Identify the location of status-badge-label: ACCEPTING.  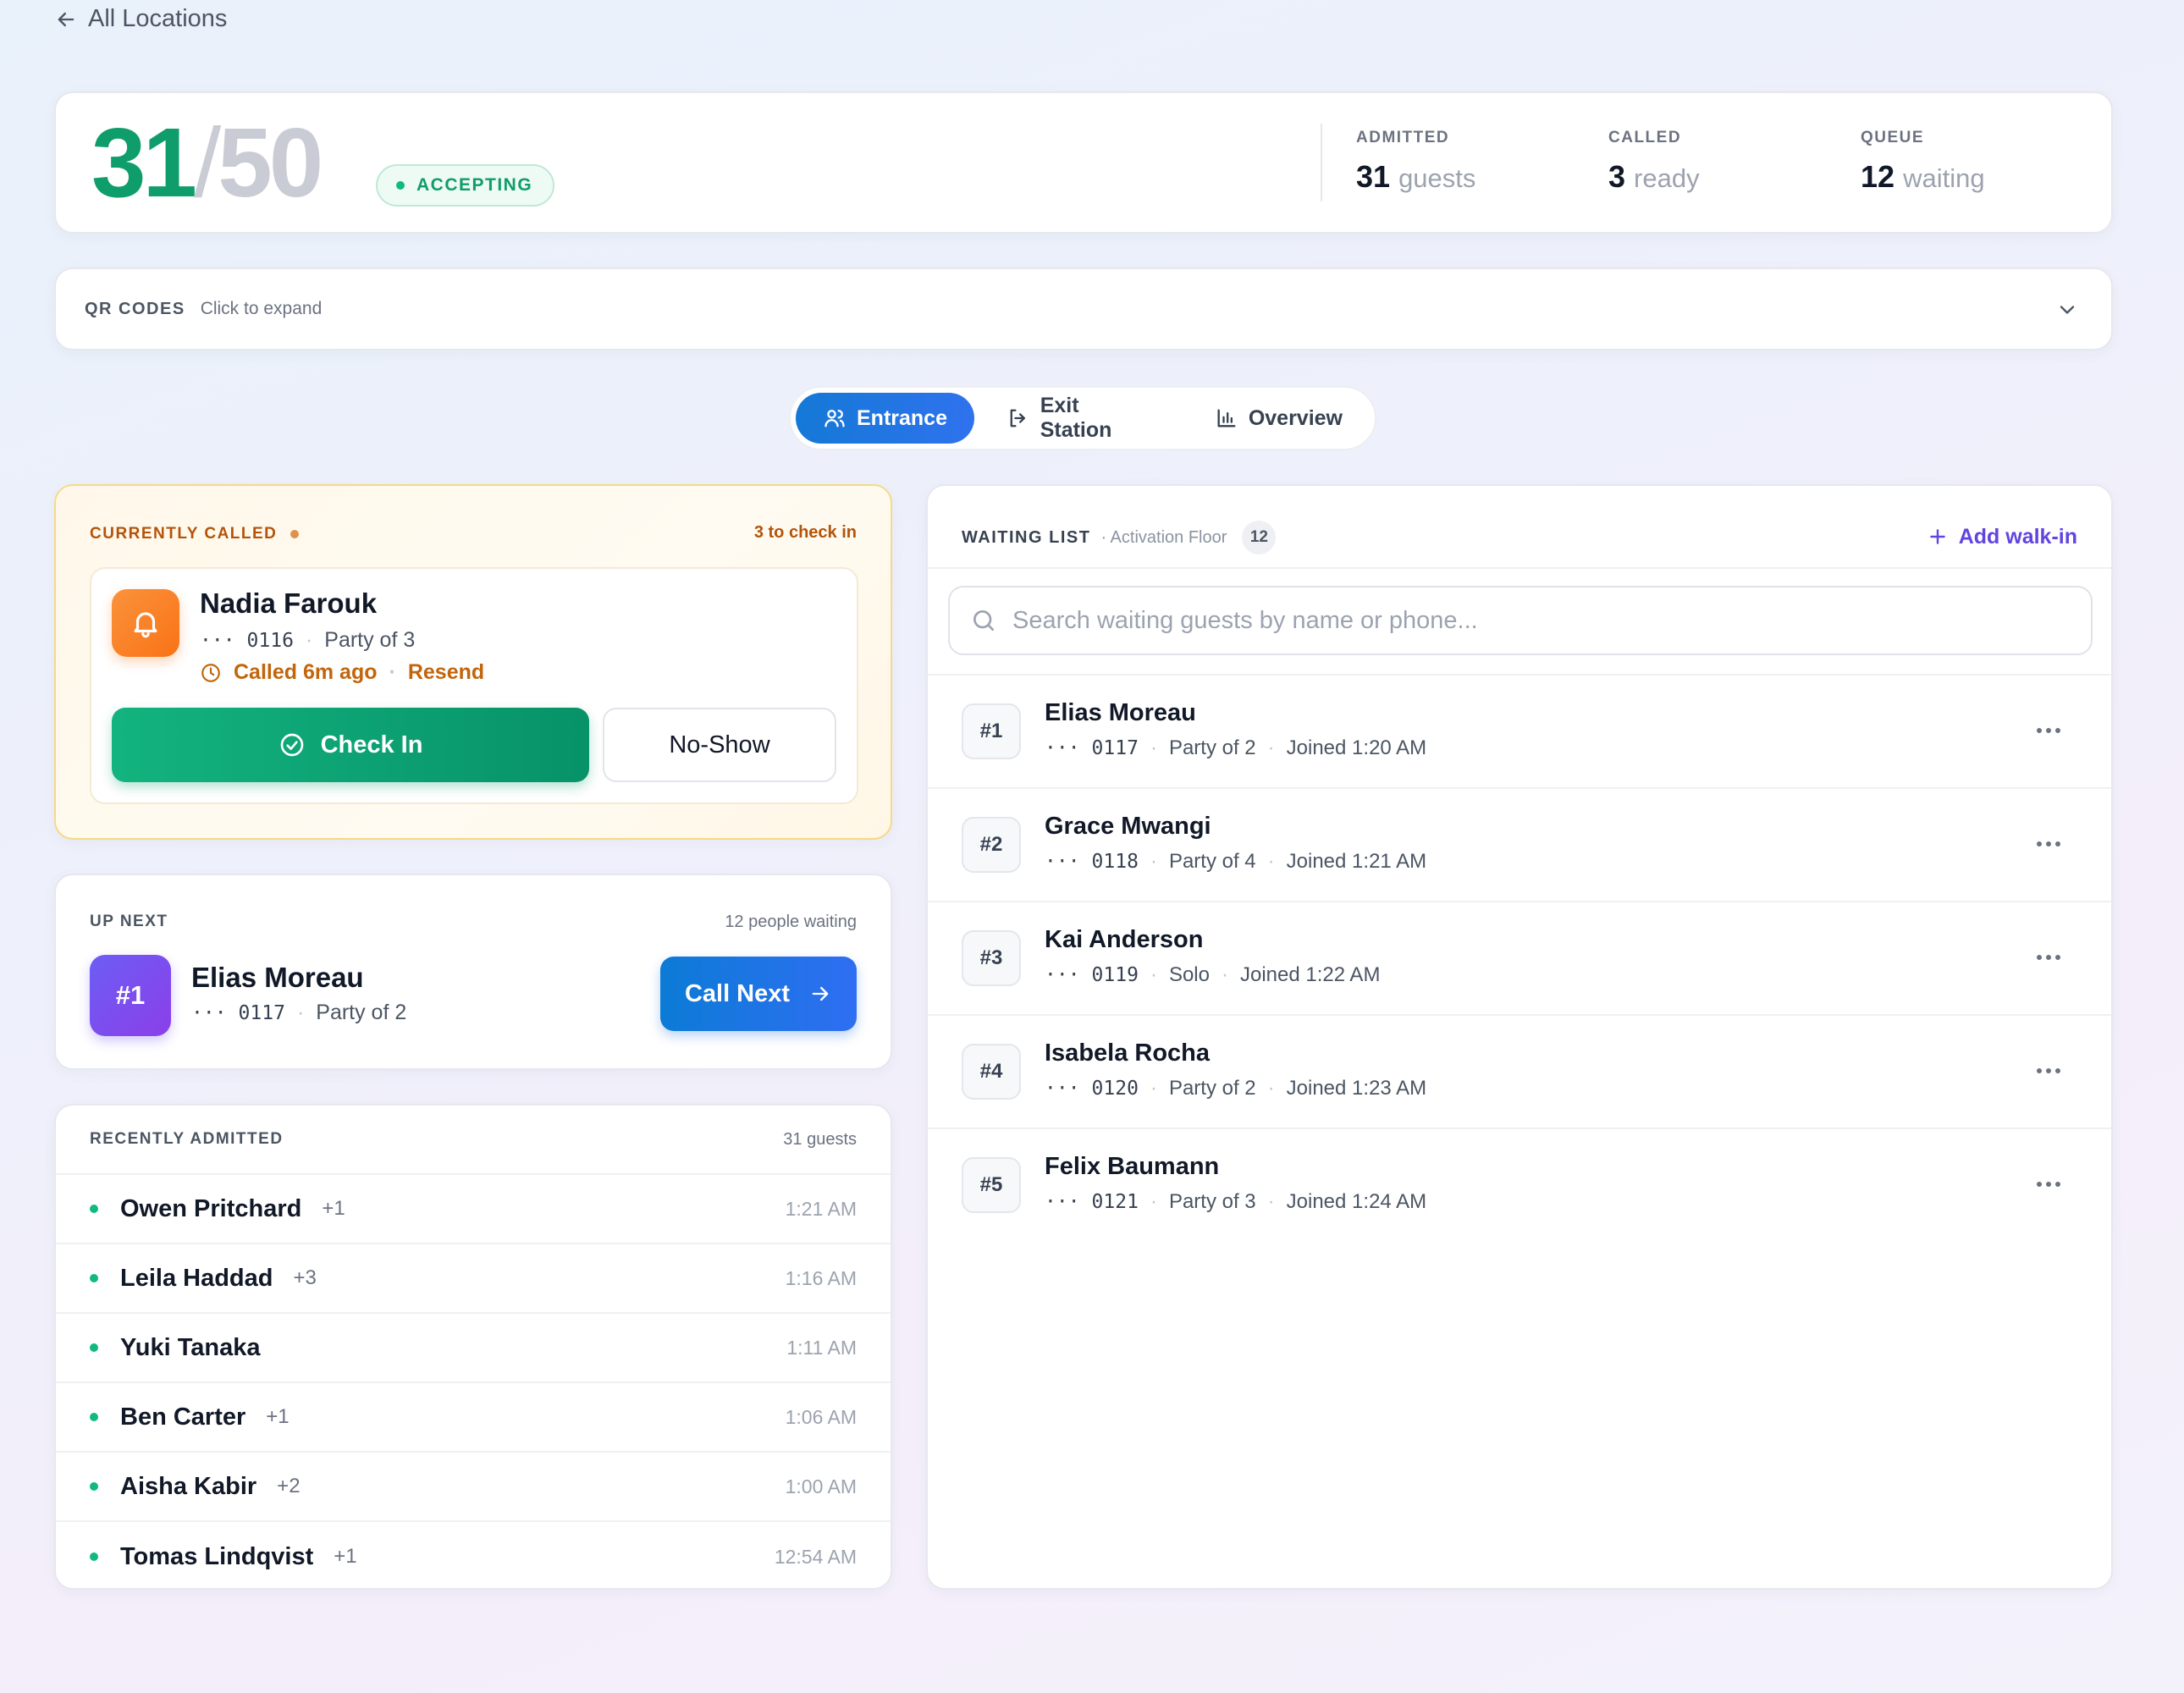
(475, 185).